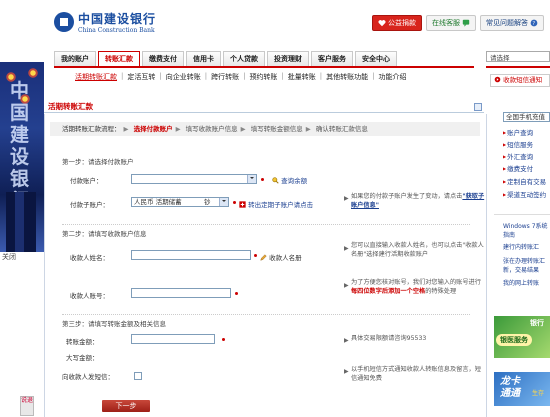  What do you see at coordinates (153, 129) in the screenshot?
I see `process-step-1: 选择付款账户` at bounding box center [153, 129].